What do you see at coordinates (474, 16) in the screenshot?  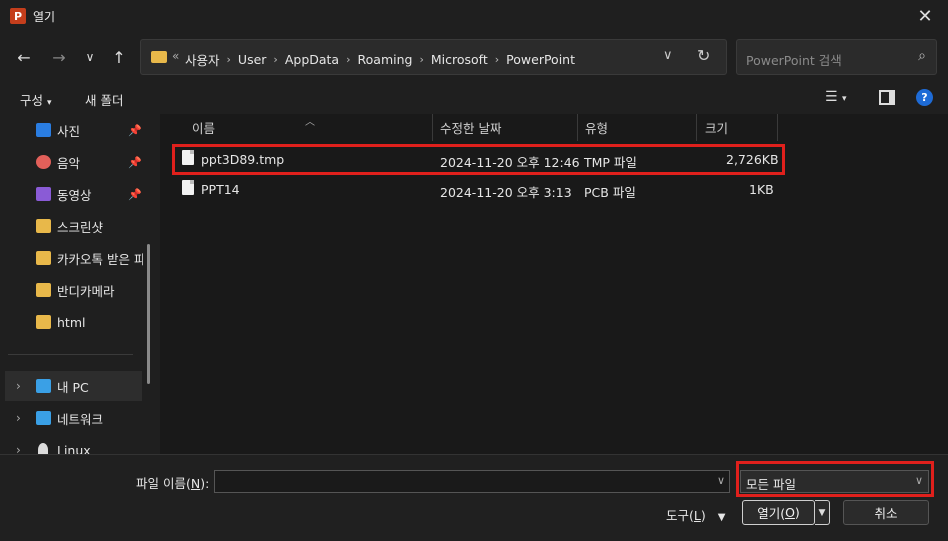 I see `title-bar: P 열기 ✕` at bounding box center [474, 16].